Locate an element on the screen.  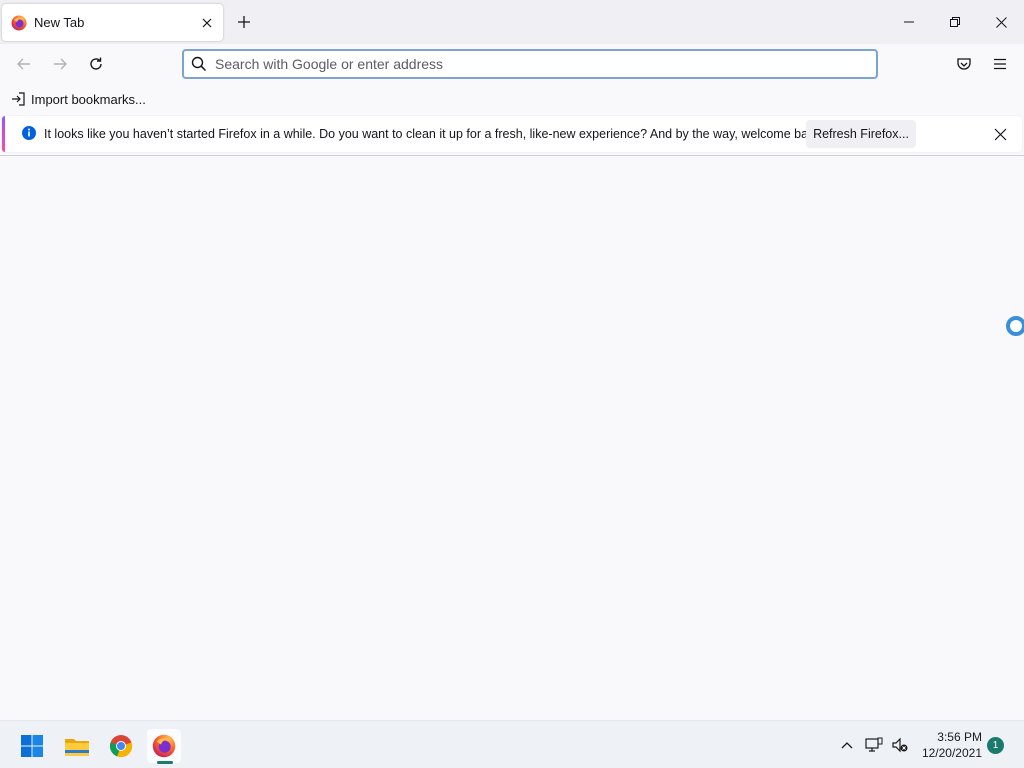
hamburger-menu-icon is located at coordinates (1000, 64).